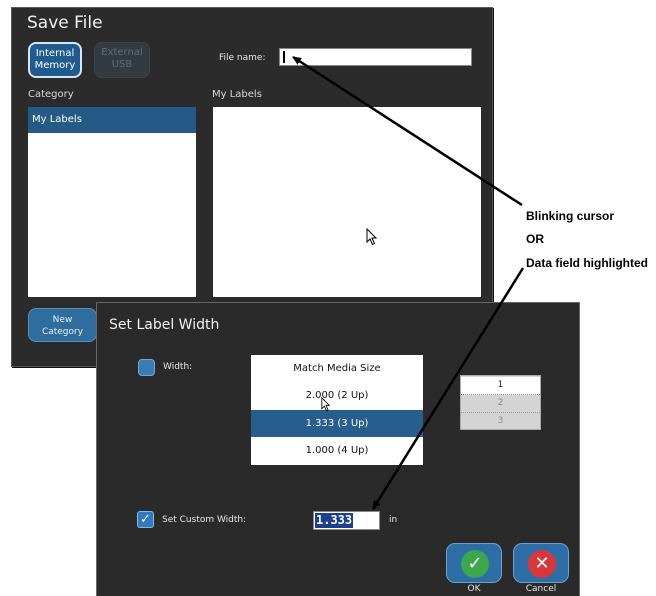  I want to click on annotation-or: OR, so click(535, 239).